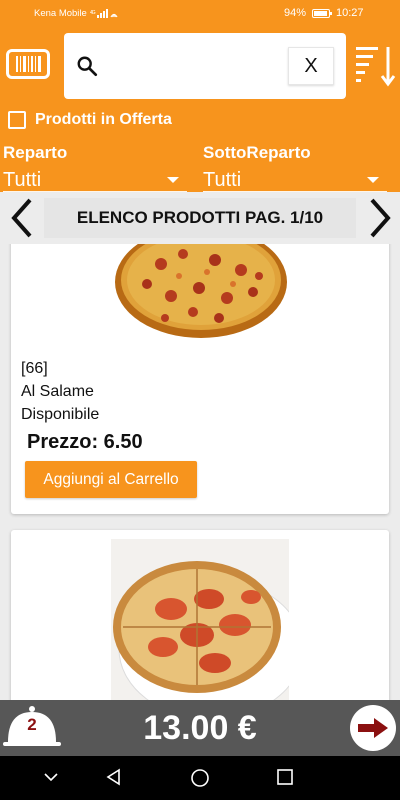 The image size is (400, 800). Describe the element at coordinates (380, 218) in the screenshot. I see `chevron-right-icon` at that location.